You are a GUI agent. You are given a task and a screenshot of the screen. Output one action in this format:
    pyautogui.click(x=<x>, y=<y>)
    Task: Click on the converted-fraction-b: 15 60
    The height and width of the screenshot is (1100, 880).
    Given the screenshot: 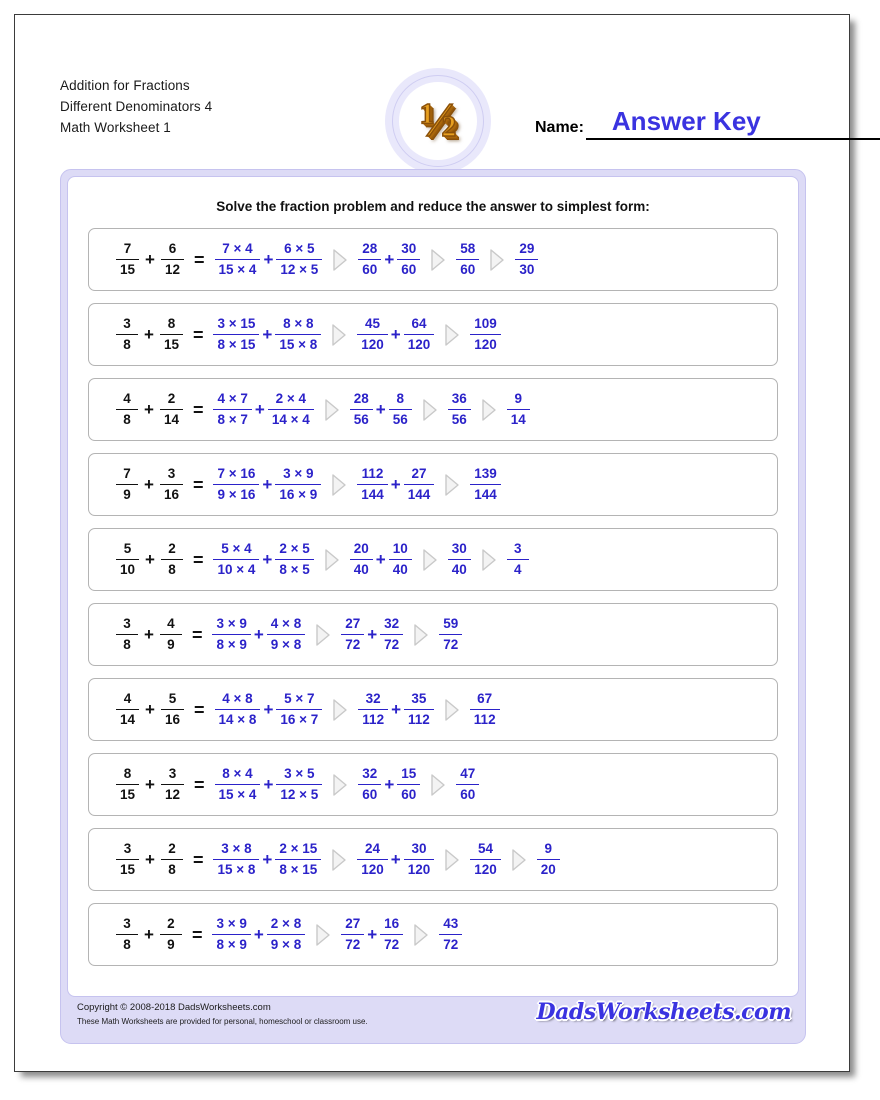 What is the action you would take?
    pyautogui.click(x=409, y=784)
    